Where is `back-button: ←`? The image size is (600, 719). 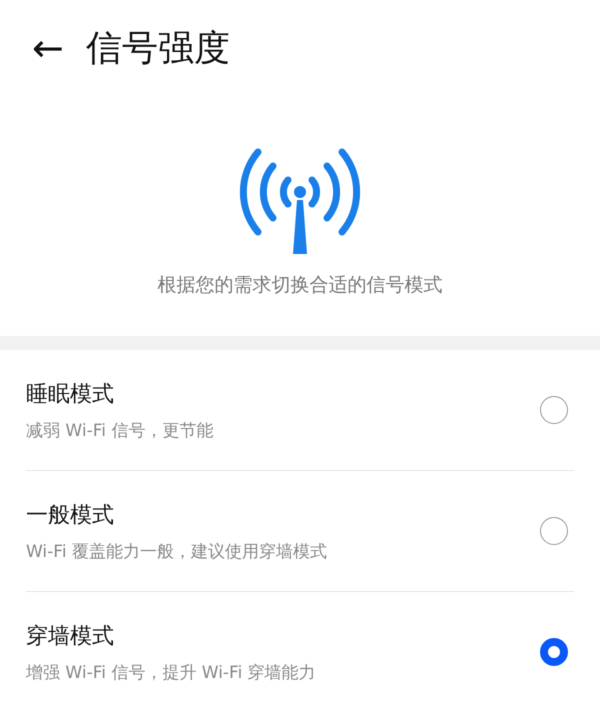
back-button: ← is located at coordinates (48, 48).